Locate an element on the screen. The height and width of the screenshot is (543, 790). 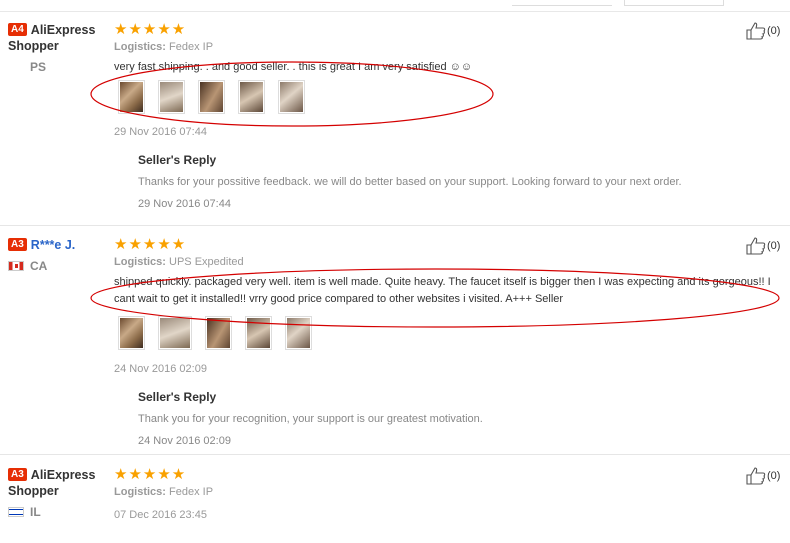
reviewer-info: A4 AliExpress Shopper PS is located at coordinates (58, 48).